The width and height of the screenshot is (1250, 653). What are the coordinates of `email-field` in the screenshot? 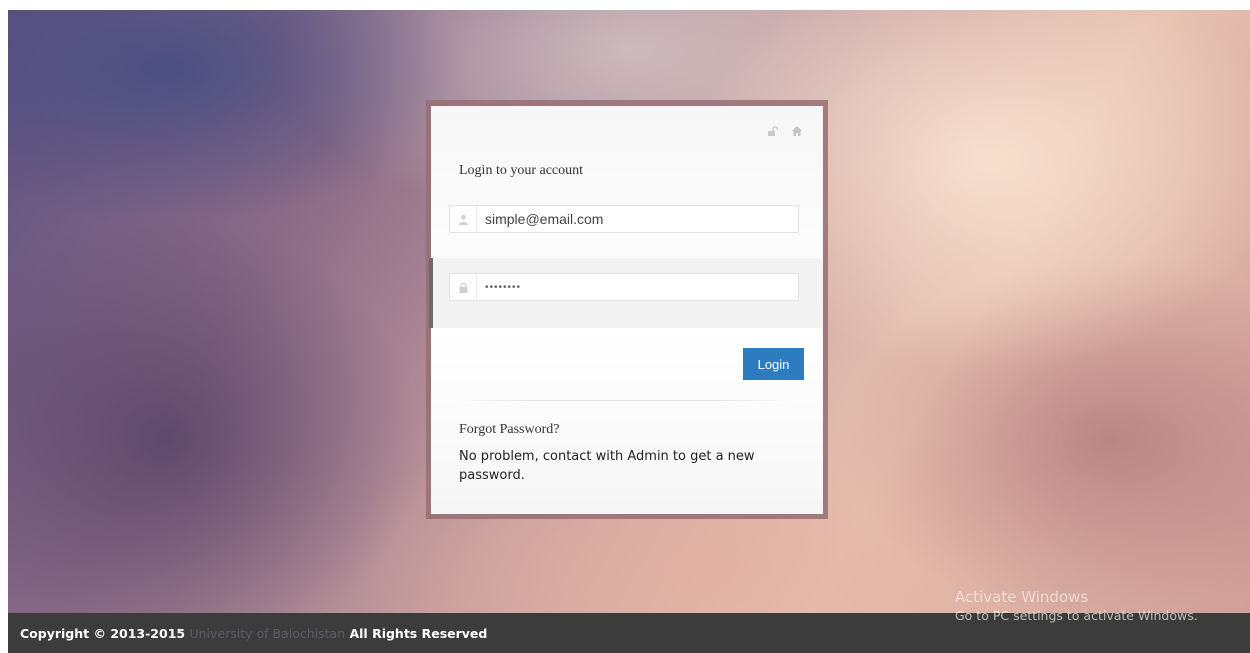 It's located at (624, 219).